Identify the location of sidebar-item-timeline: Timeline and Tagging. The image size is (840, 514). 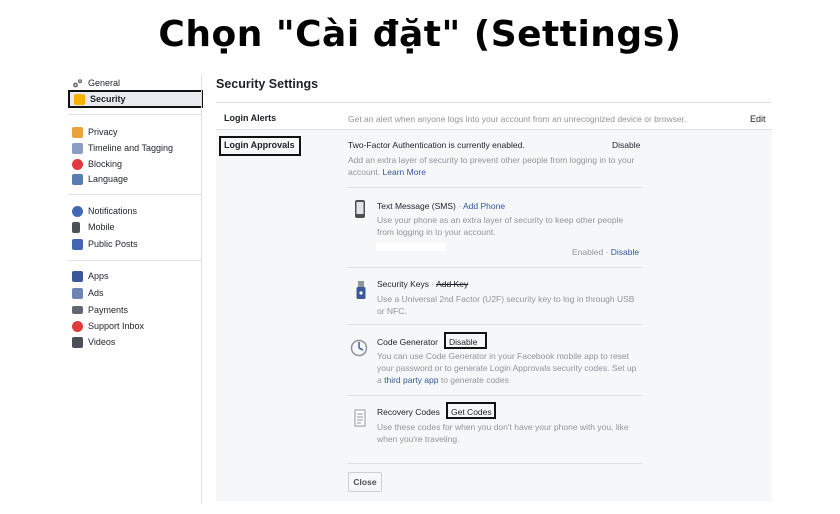
(122, 148).